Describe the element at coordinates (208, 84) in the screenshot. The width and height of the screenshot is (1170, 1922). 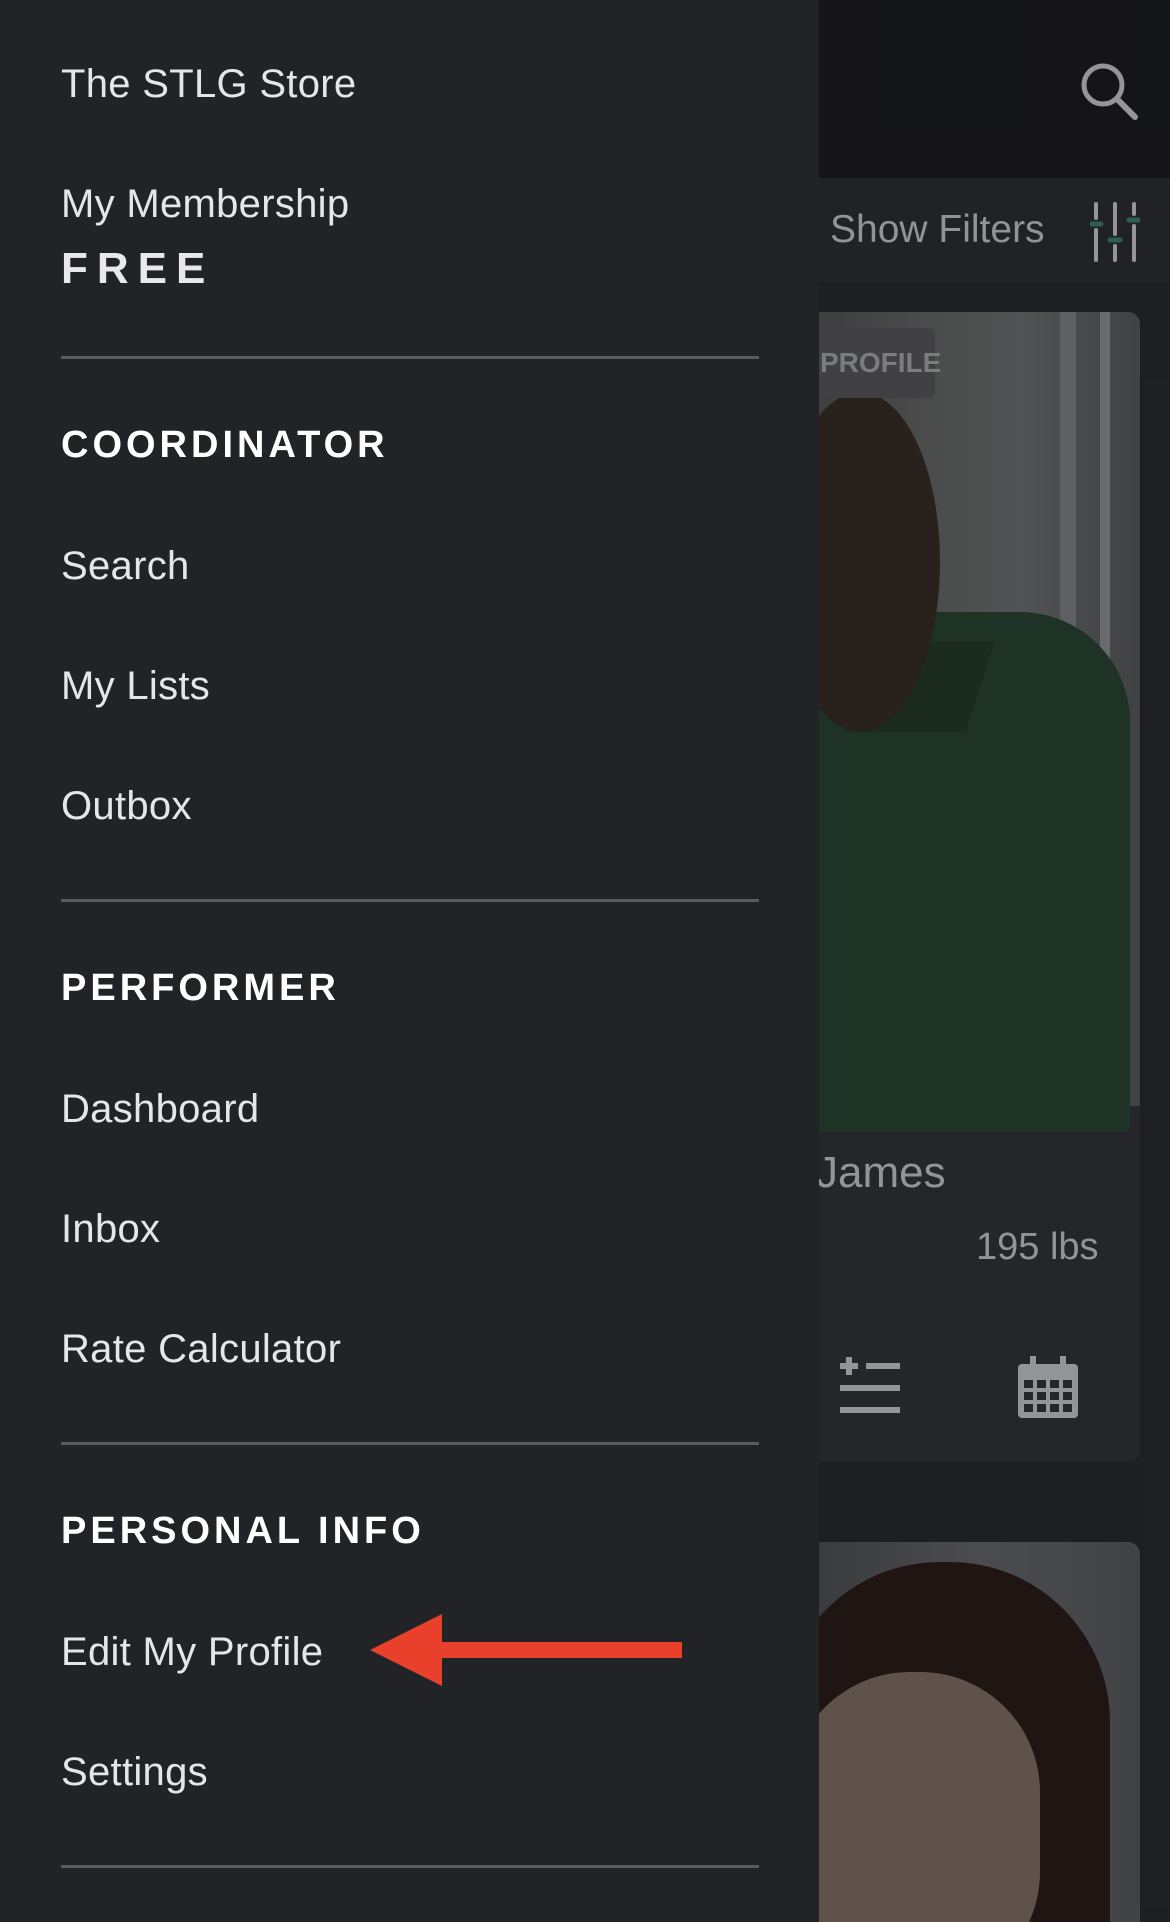
I see `store-link: The STLG Store` at that location.